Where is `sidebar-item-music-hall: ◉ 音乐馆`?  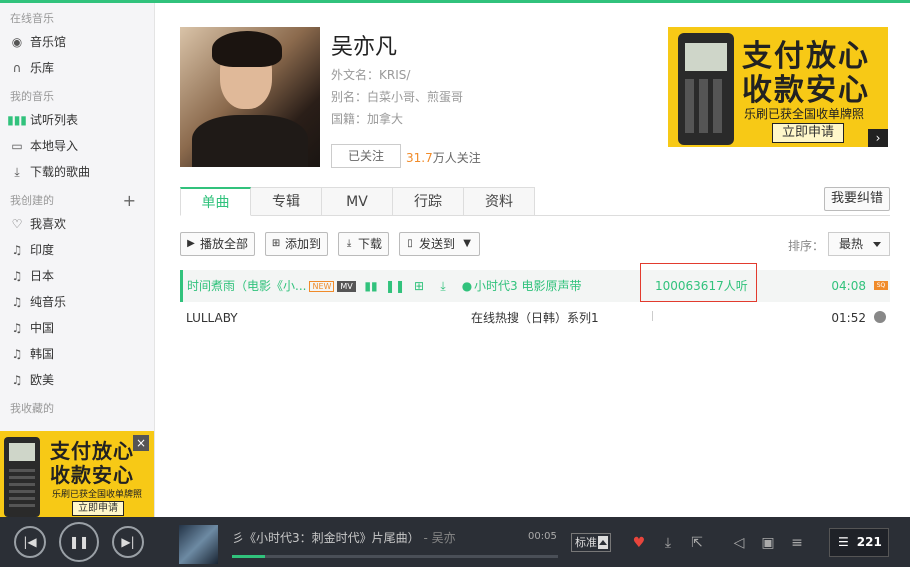 sidebar-item-music-hall: ◉ 音乐馆 is located at coordinates (77, 42).